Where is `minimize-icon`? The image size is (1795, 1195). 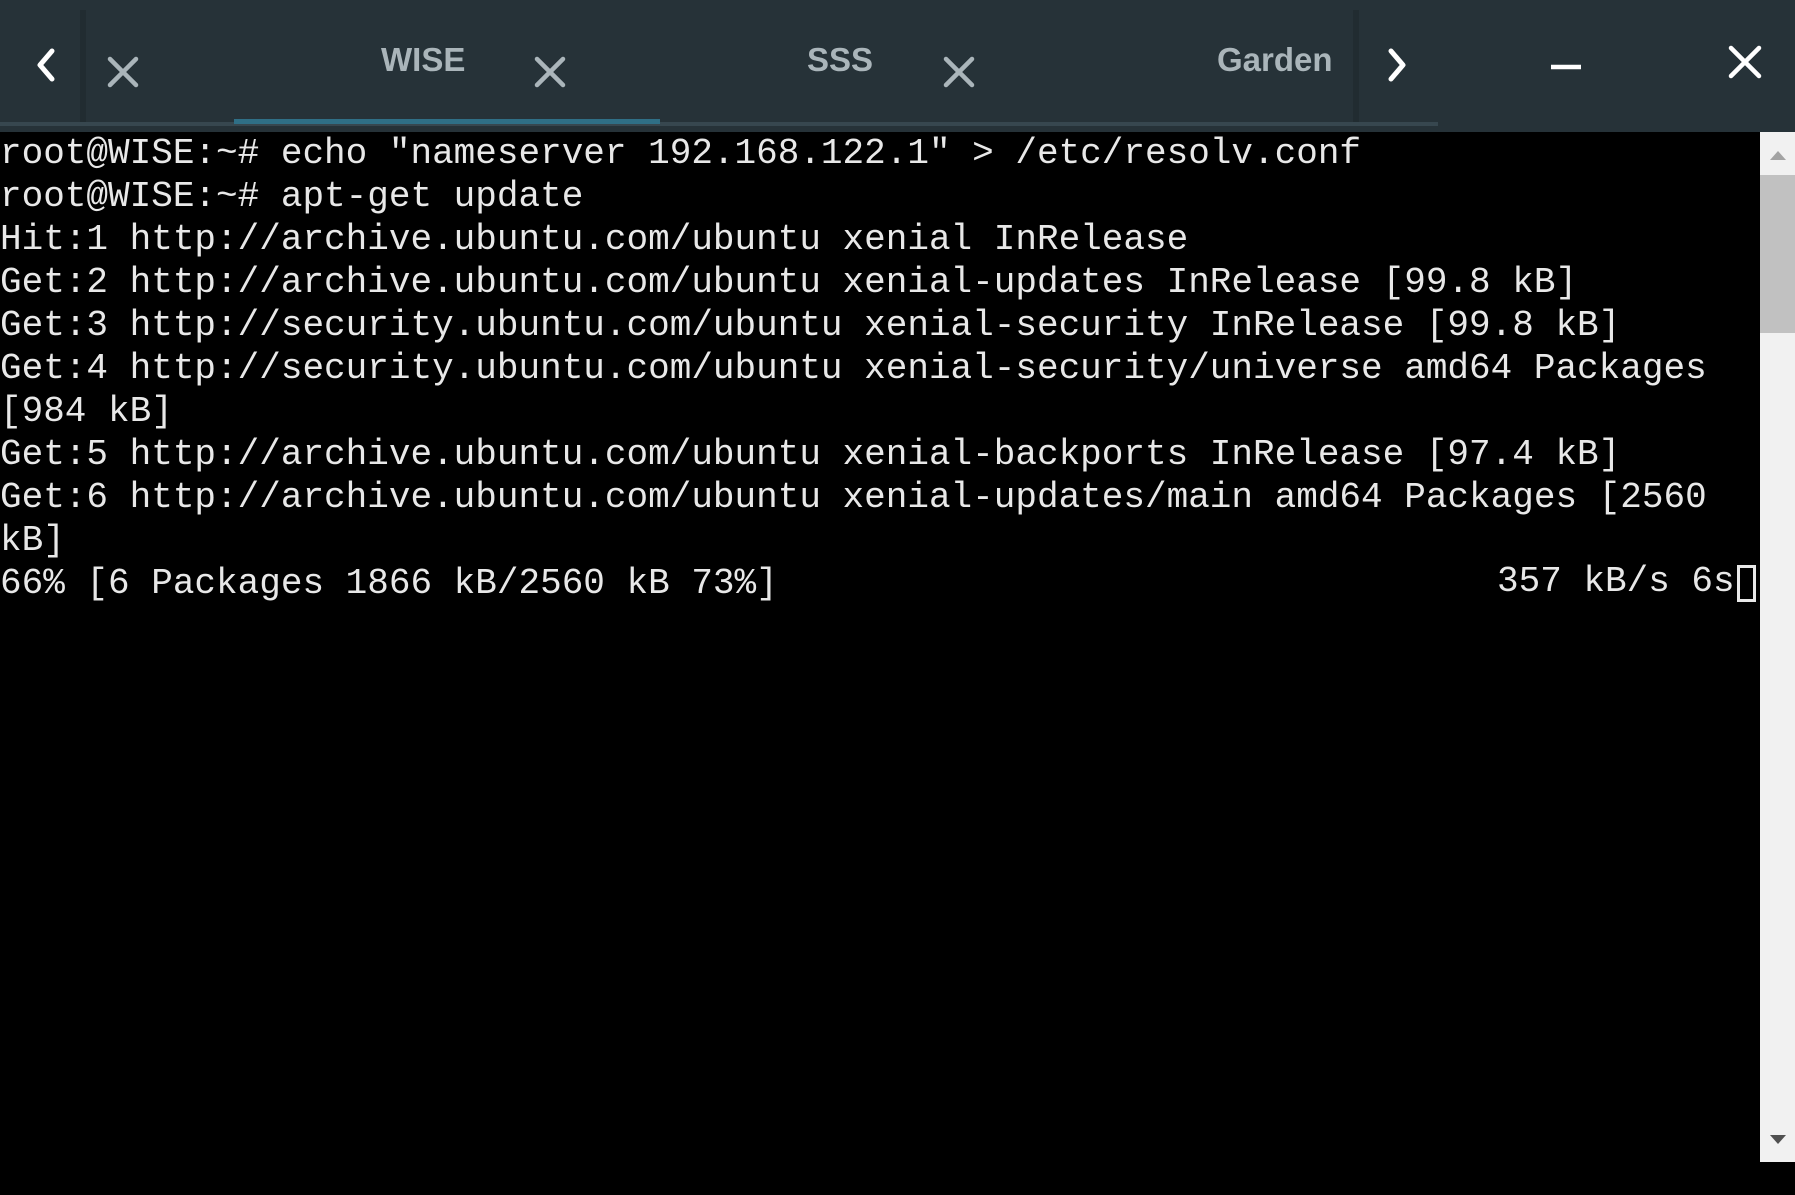
minimize-icon is located at coordinates (1566, 67).